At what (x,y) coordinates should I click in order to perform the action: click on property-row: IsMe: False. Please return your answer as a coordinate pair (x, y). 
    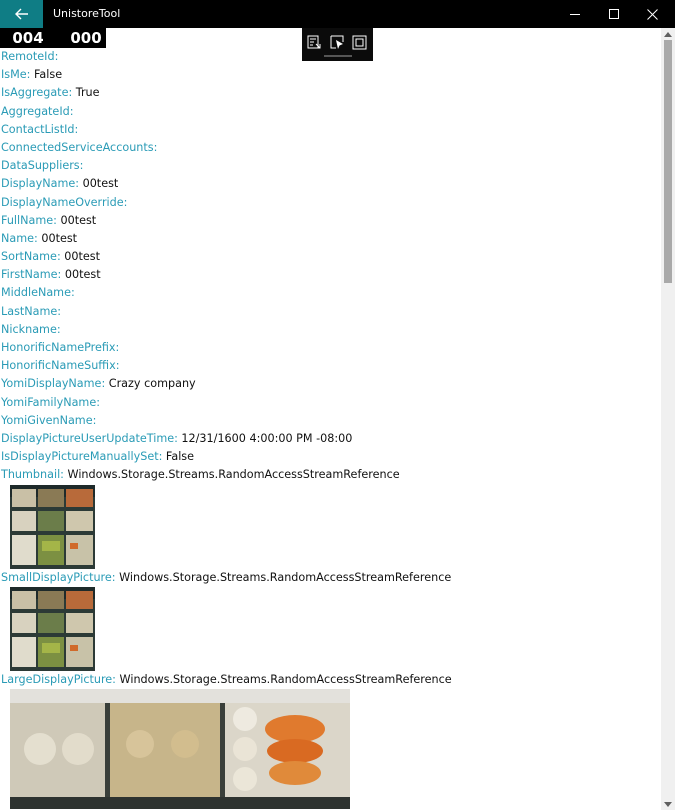
    Looking at the image, I should click on (330, 75).